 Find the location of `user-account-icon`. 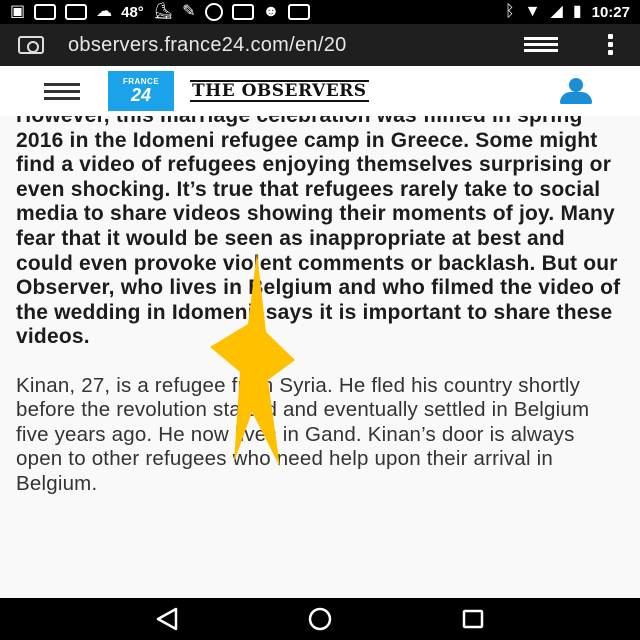

user-account-icon is located at coordinates (576, 91).